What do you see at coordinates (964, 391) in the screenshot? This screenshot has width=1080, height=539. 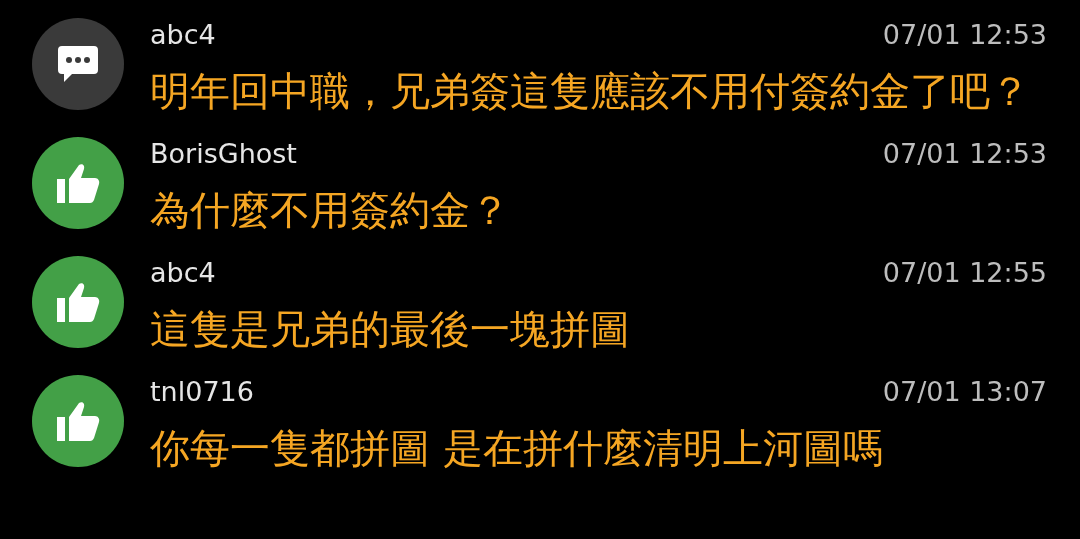 I see `timestamp: 07/01 13:07` at bounding box center [964, 391].